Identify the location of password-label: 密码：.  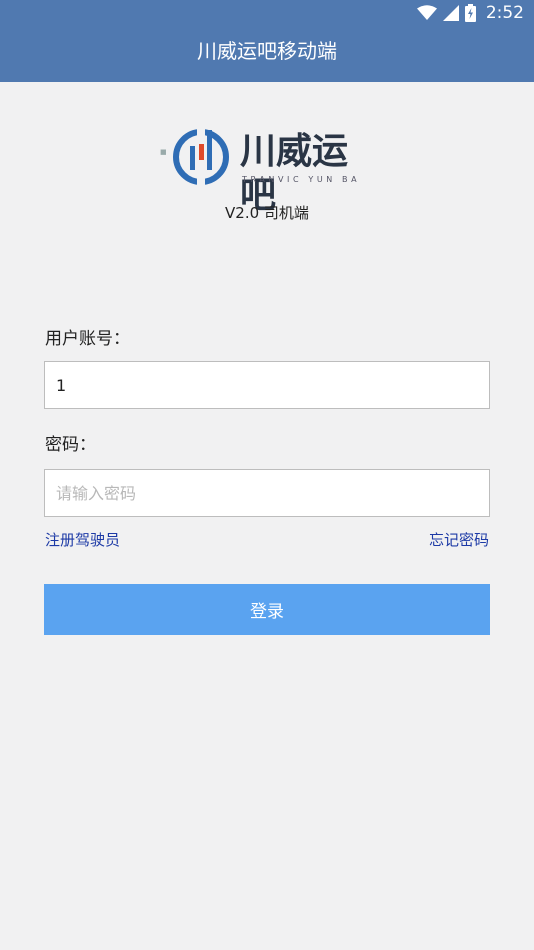
(70, 445).